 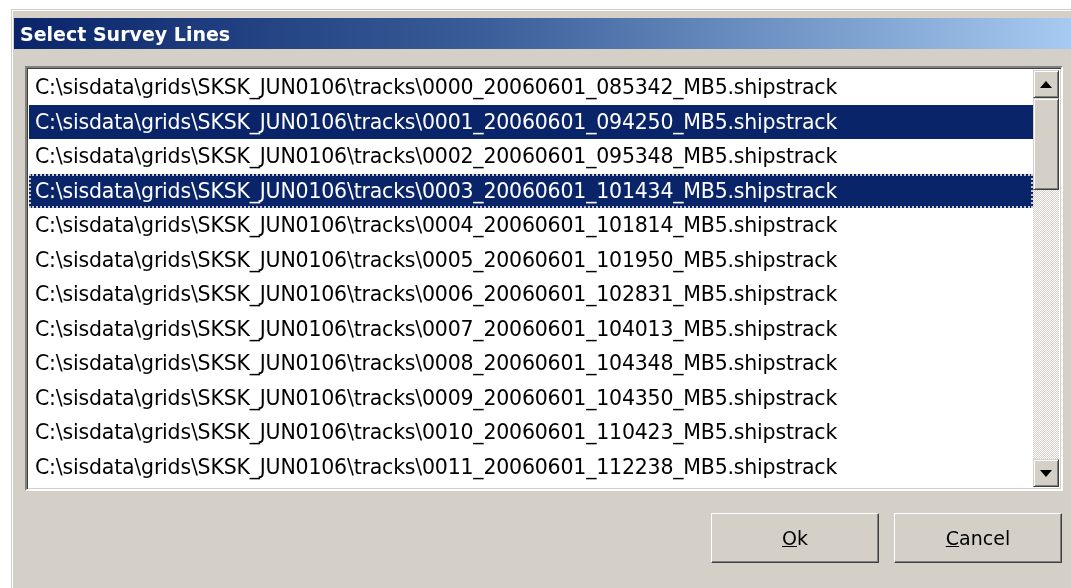 What do you see at coordinates (531, 397) in the screenshot?
I see `list-item: C:\sisdata\grids\SKSK_JUN0106\tracks\0009_20060601_104350_MB5.shipstrack` at bounding box center [531, 397].